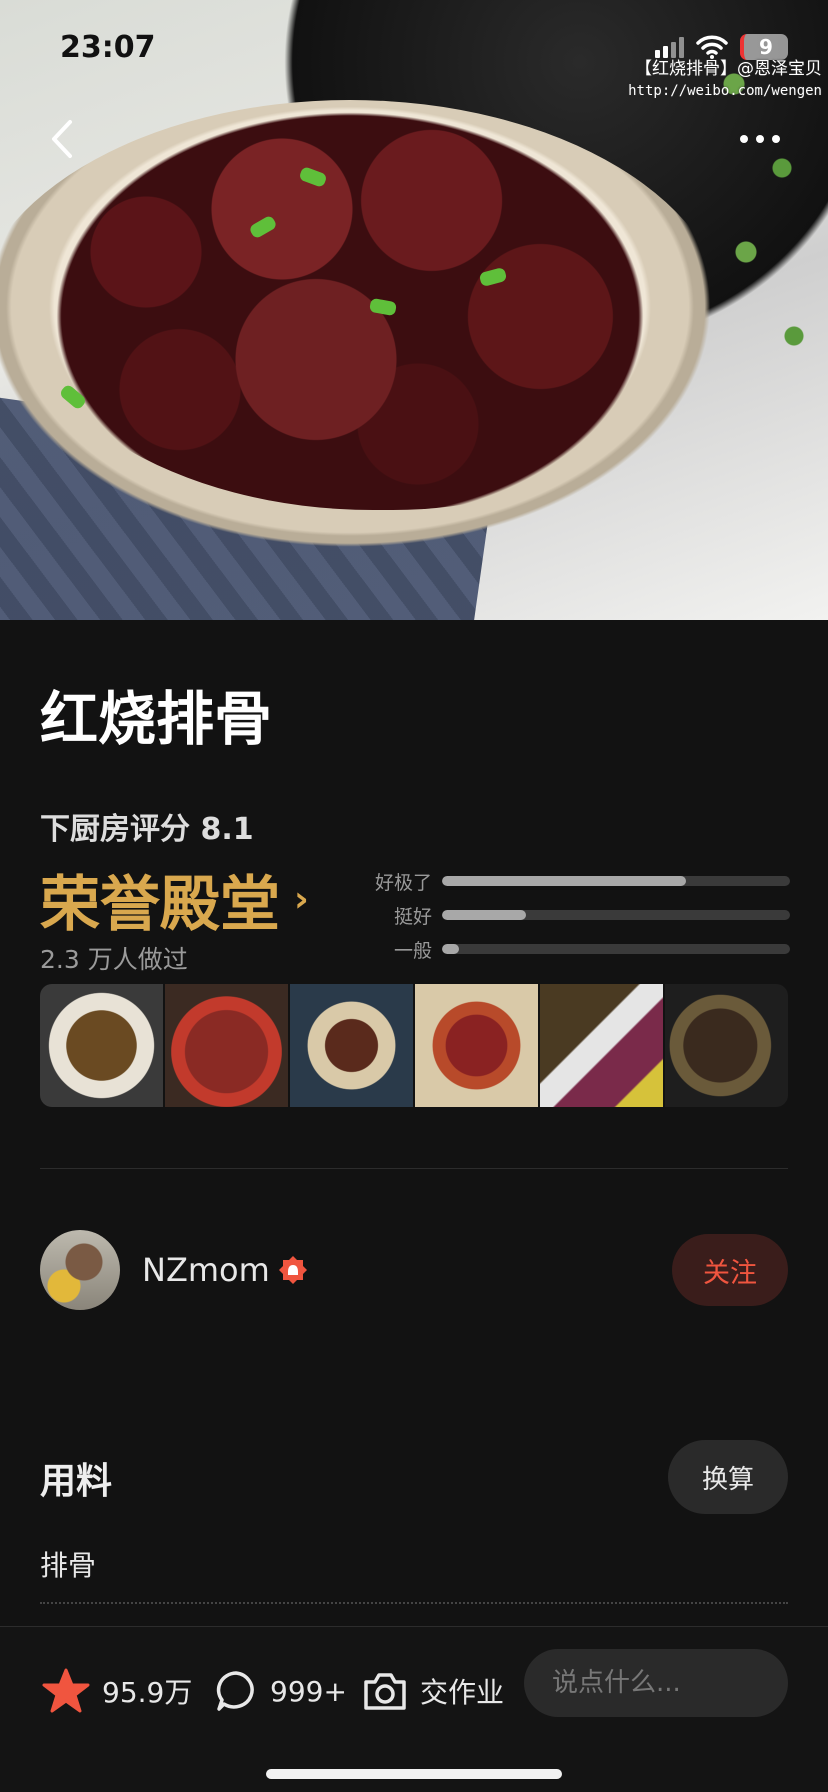 This screenshot has height=1792, width=828. I want to click on home-indicator, so click(414, 1774).